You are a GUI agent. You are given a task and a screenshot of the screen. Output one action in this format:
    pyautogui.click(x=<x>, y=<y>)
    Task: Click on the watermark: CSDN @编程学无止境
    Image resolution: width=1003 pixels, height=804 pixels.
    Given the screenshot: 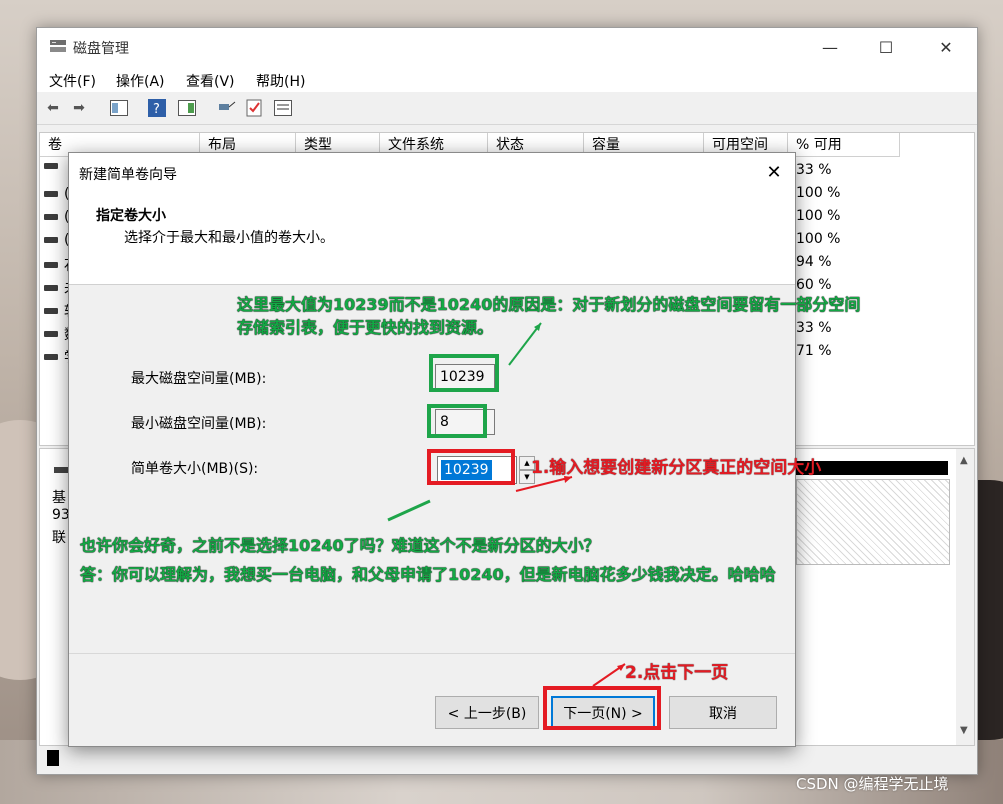 What is the action you would take?
    pyautogui.click(x=872, y=784)
    